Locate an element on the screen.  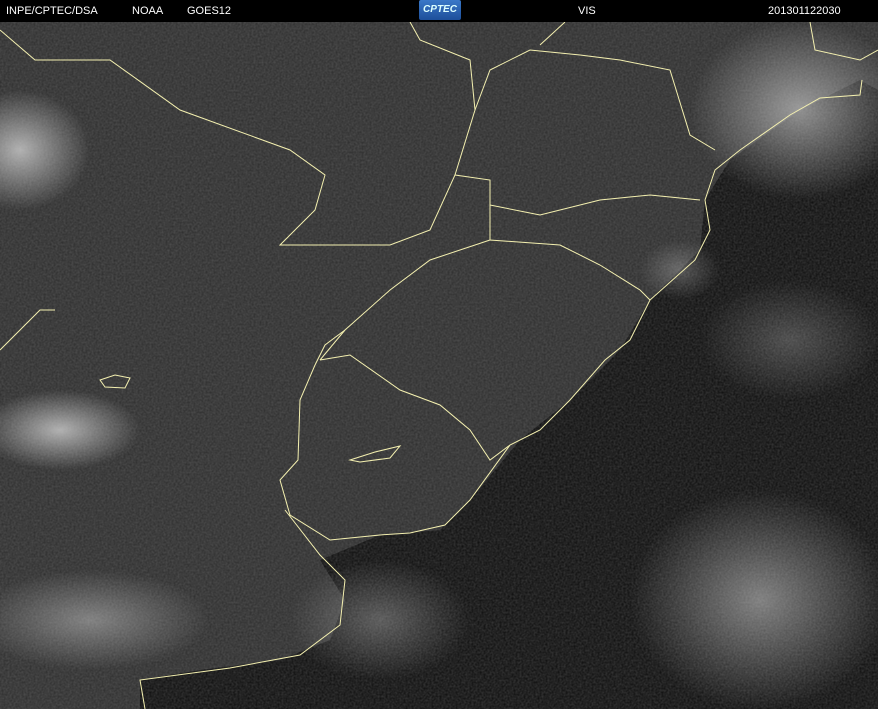
cptec-logo: CPTEC is located at coordinates (440, 10).